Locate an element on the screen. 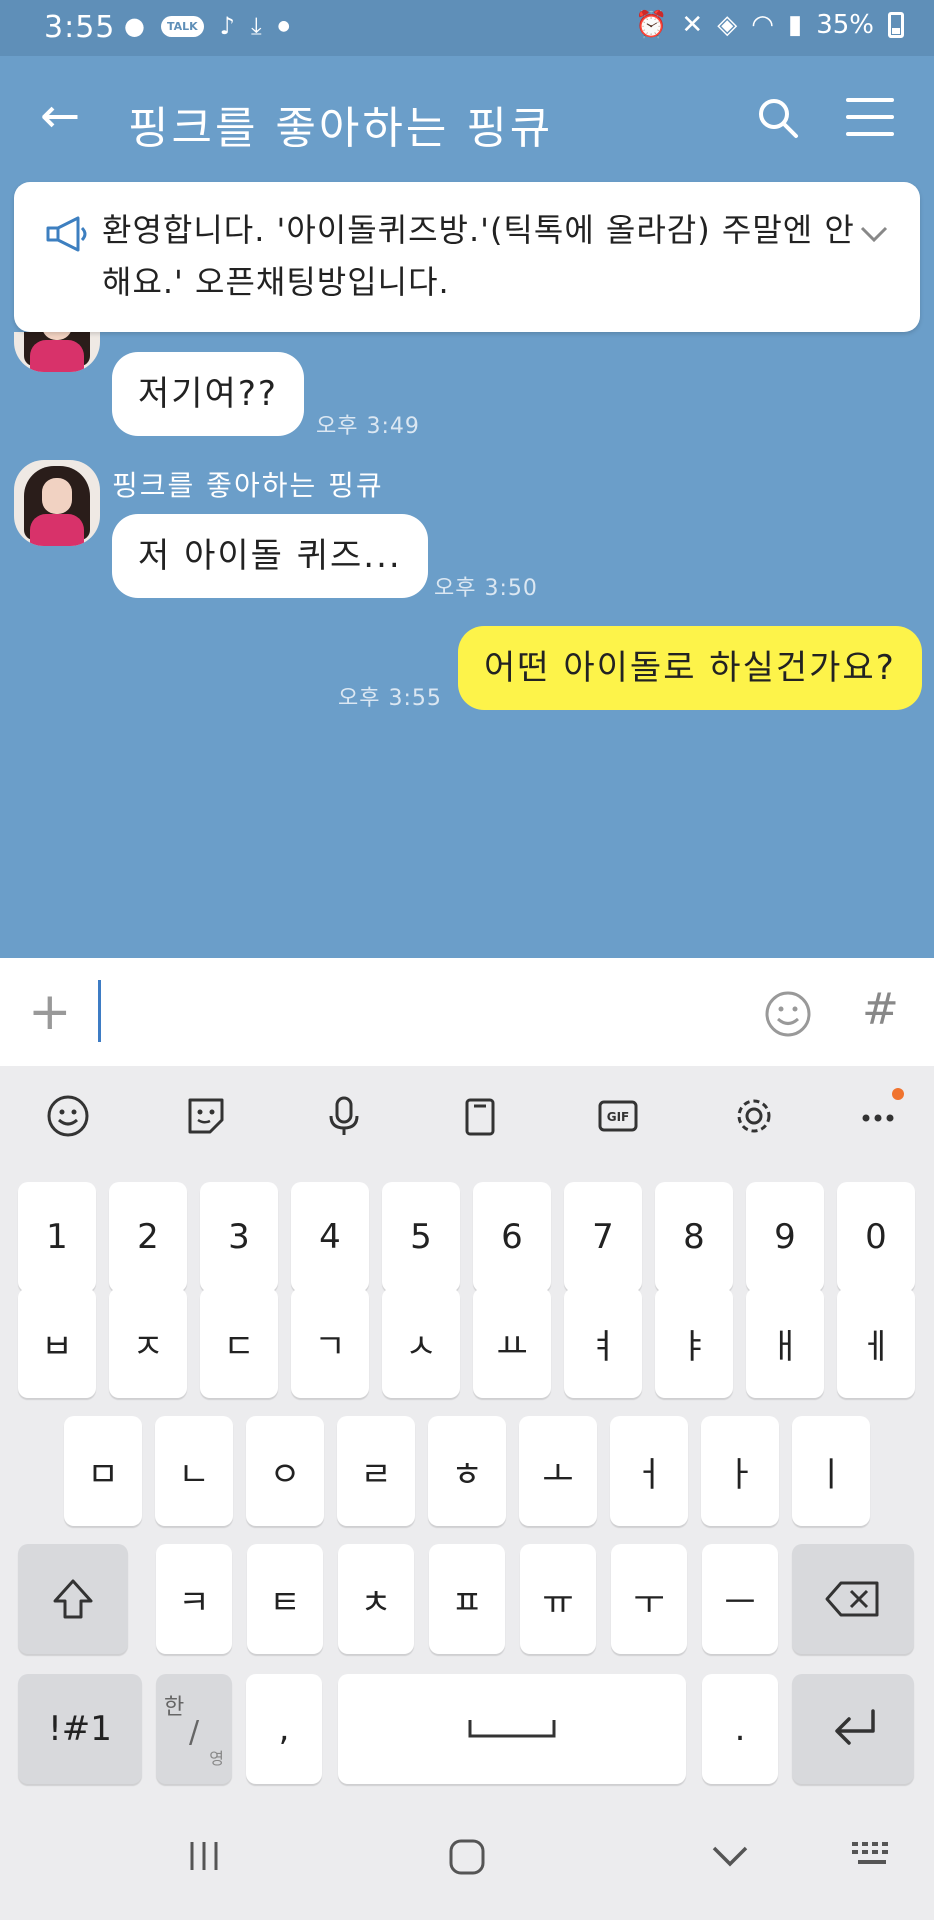 The image size is (934, 1920). chat-header: ← 핑크를 좋아하는 핑큐 is located at coordinates (467, 119).